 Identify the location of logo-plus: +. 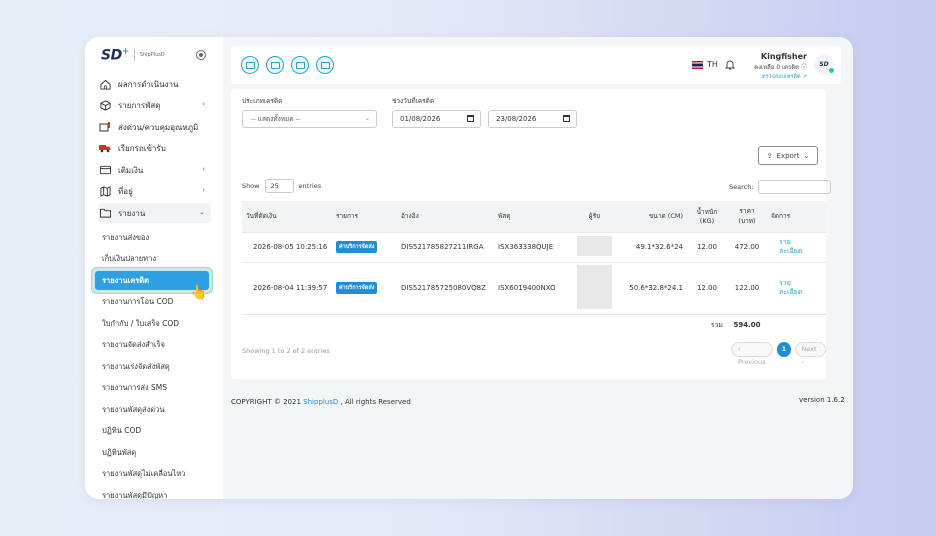
(125, 52).